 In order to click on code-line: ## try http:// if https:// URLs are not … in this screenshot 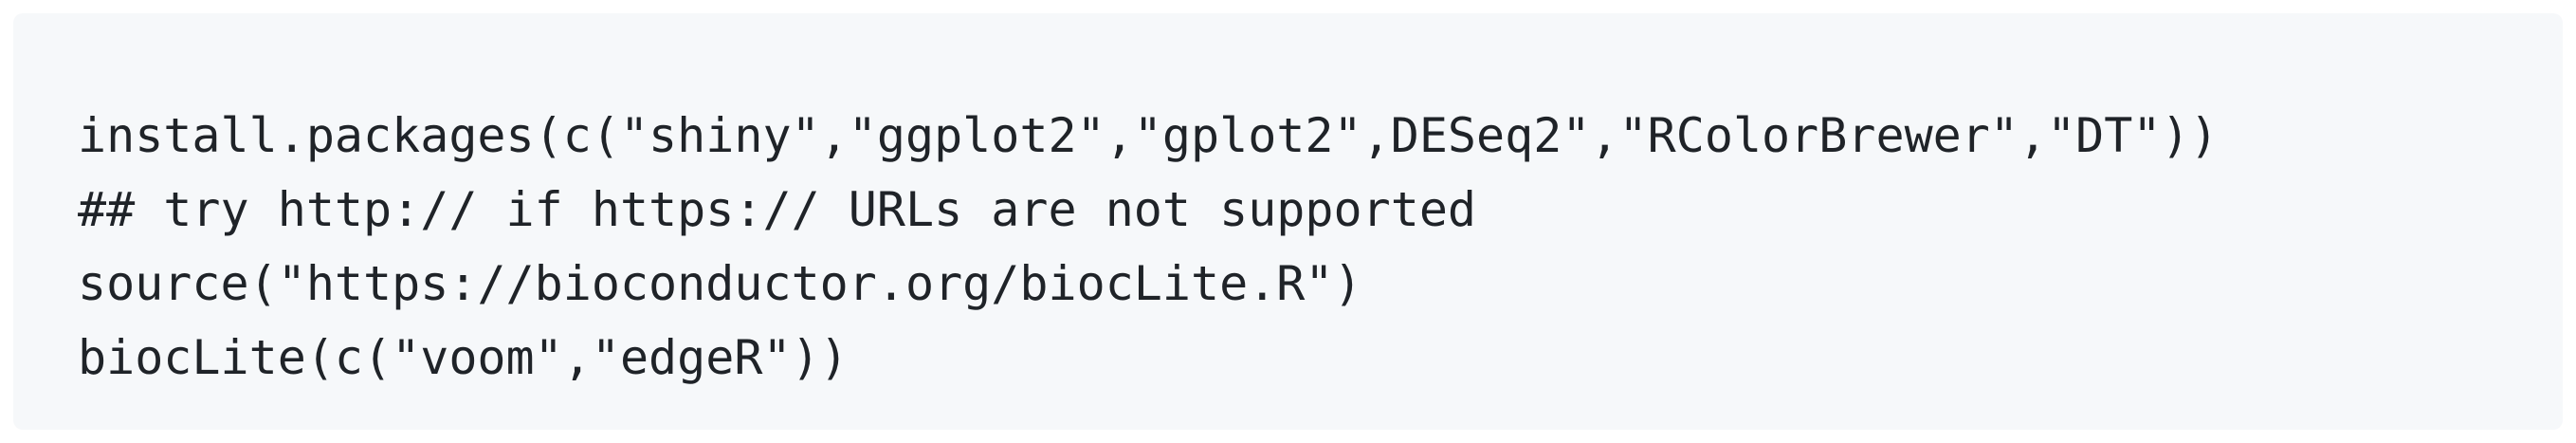, I will do `click(777, 210)`.